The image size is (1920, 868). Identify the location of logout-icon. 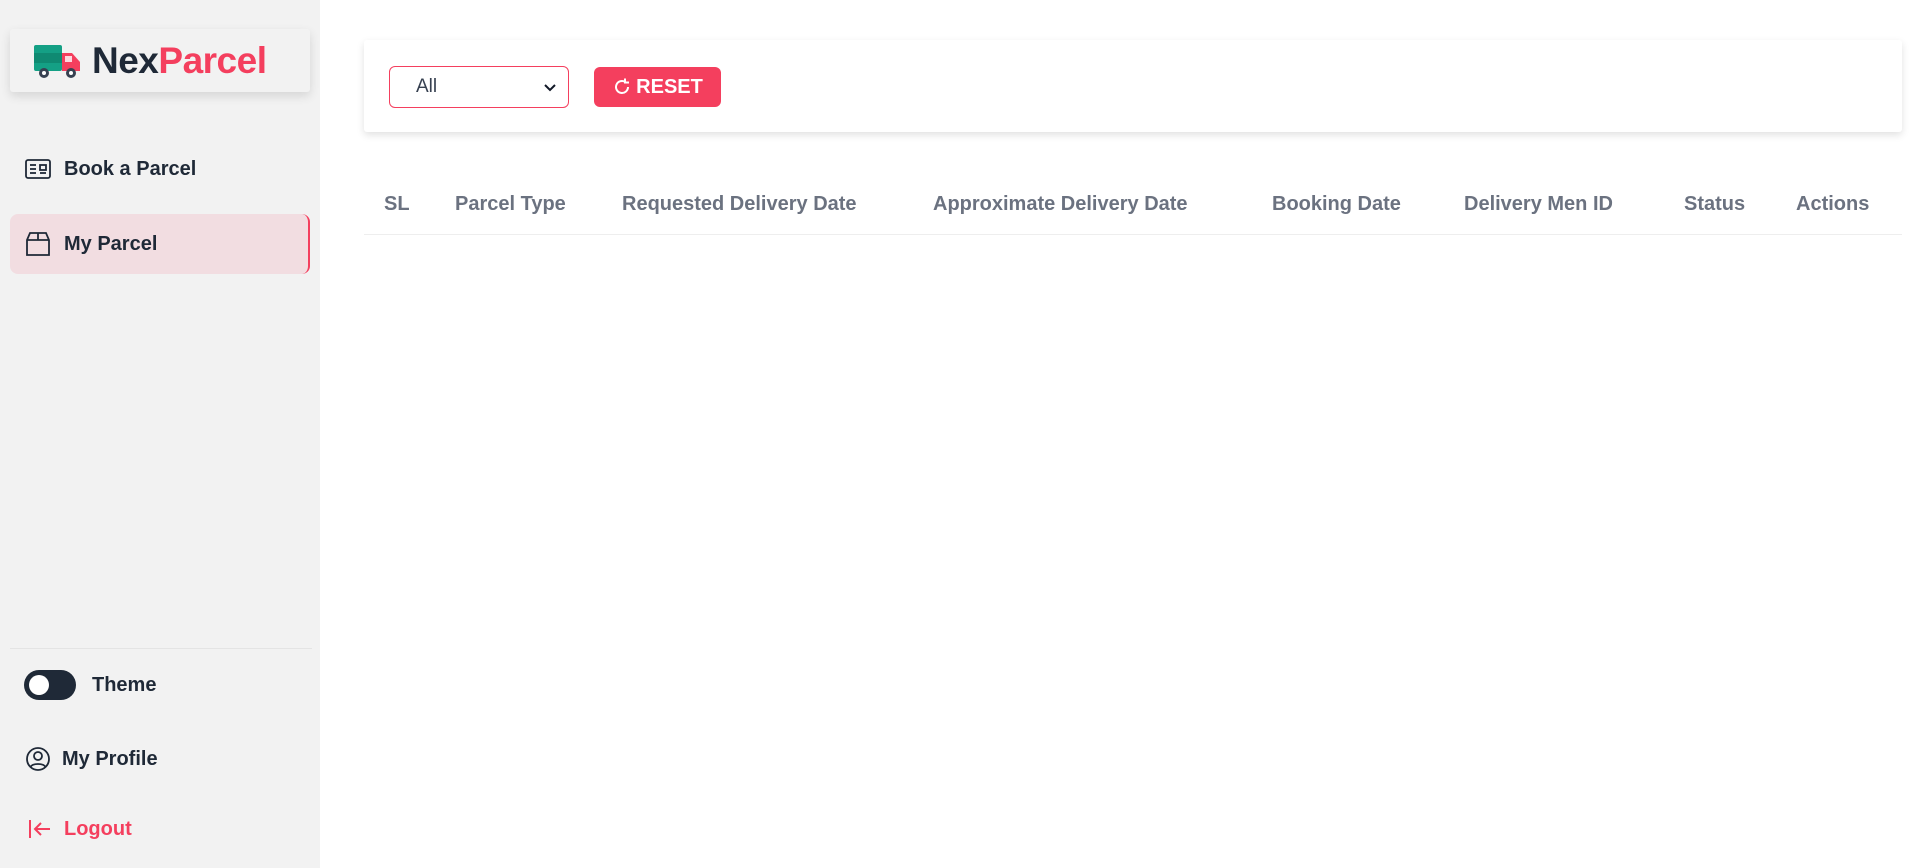
(40, 829).